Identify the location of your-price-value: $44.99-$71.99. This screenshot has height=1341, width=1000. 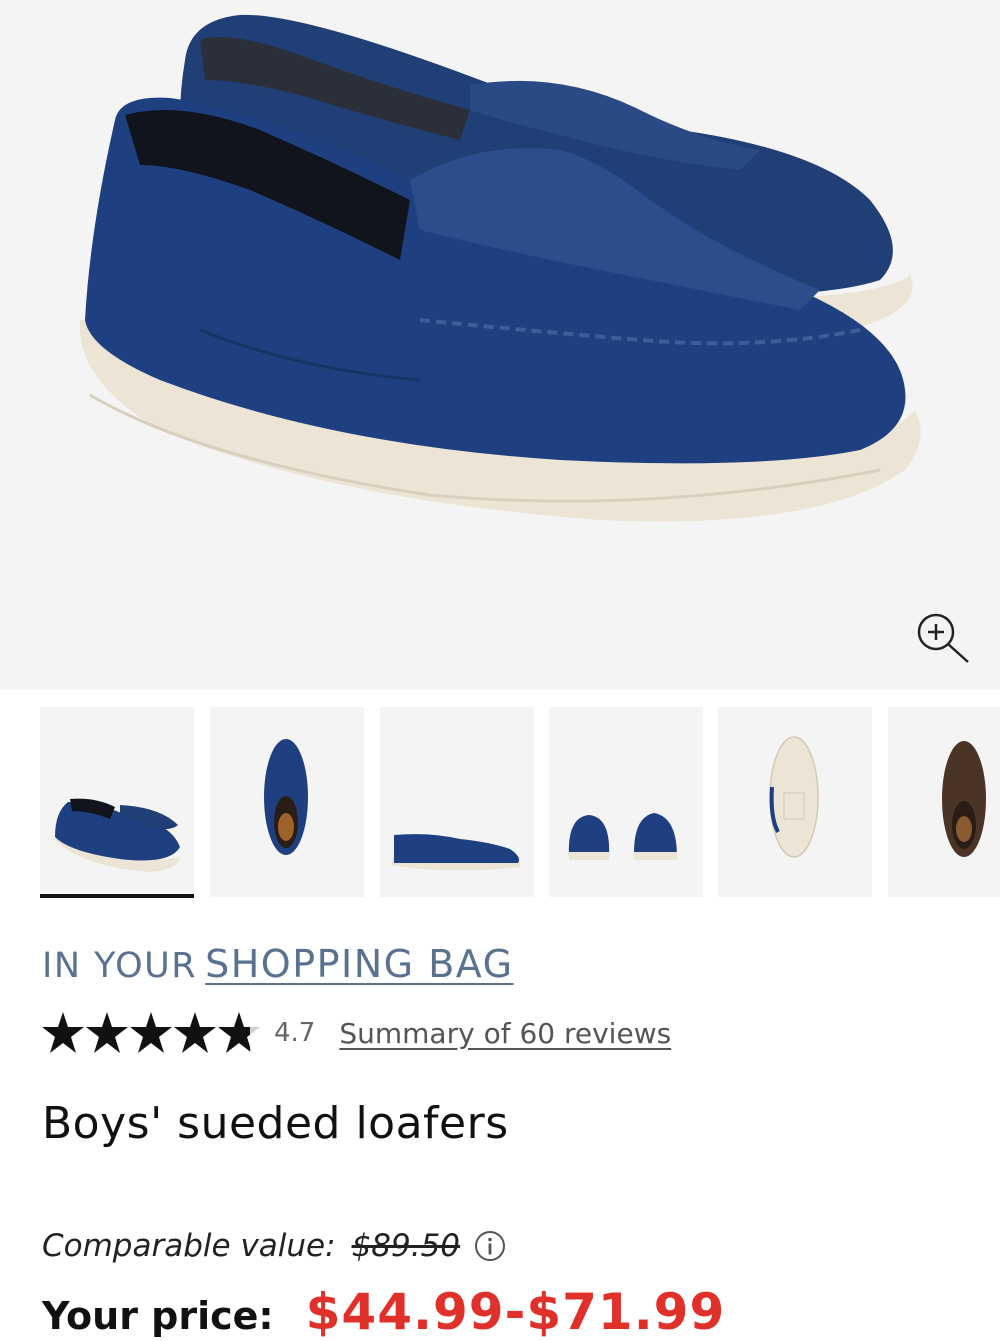
(515, 1312).